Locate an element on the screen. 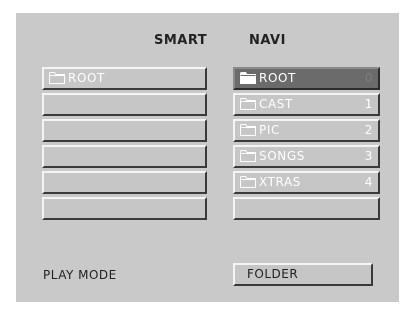 The image size is (411, 317). navi-item-number: 1 is located at coordinates (368, 104).